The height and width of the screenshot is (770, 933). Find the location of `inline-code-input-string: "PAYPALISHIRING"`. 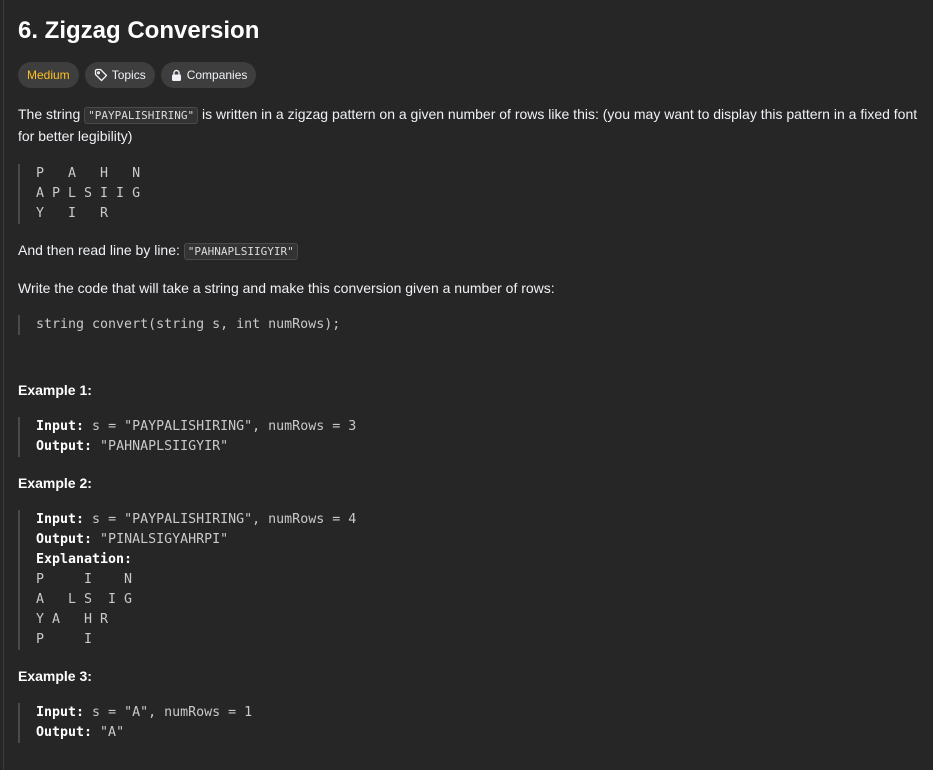

inline-code-input-string: "PAYPALISHIRING" is located at coordinates (141, 115).